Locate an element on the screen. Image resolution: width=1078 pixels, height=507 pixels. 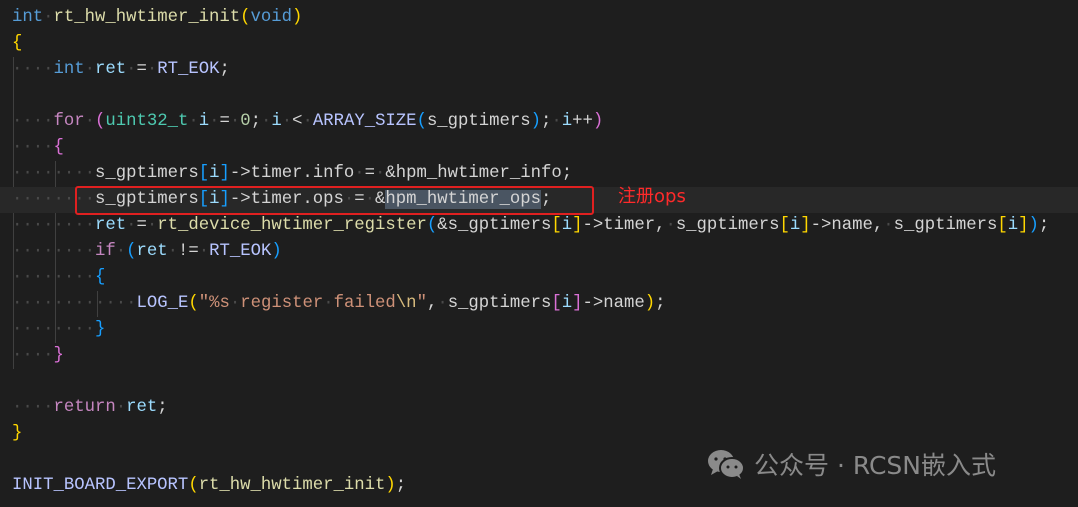
watermark-text: 公众号 · RCSN嵌入式 is located at coordinates (875, 465).